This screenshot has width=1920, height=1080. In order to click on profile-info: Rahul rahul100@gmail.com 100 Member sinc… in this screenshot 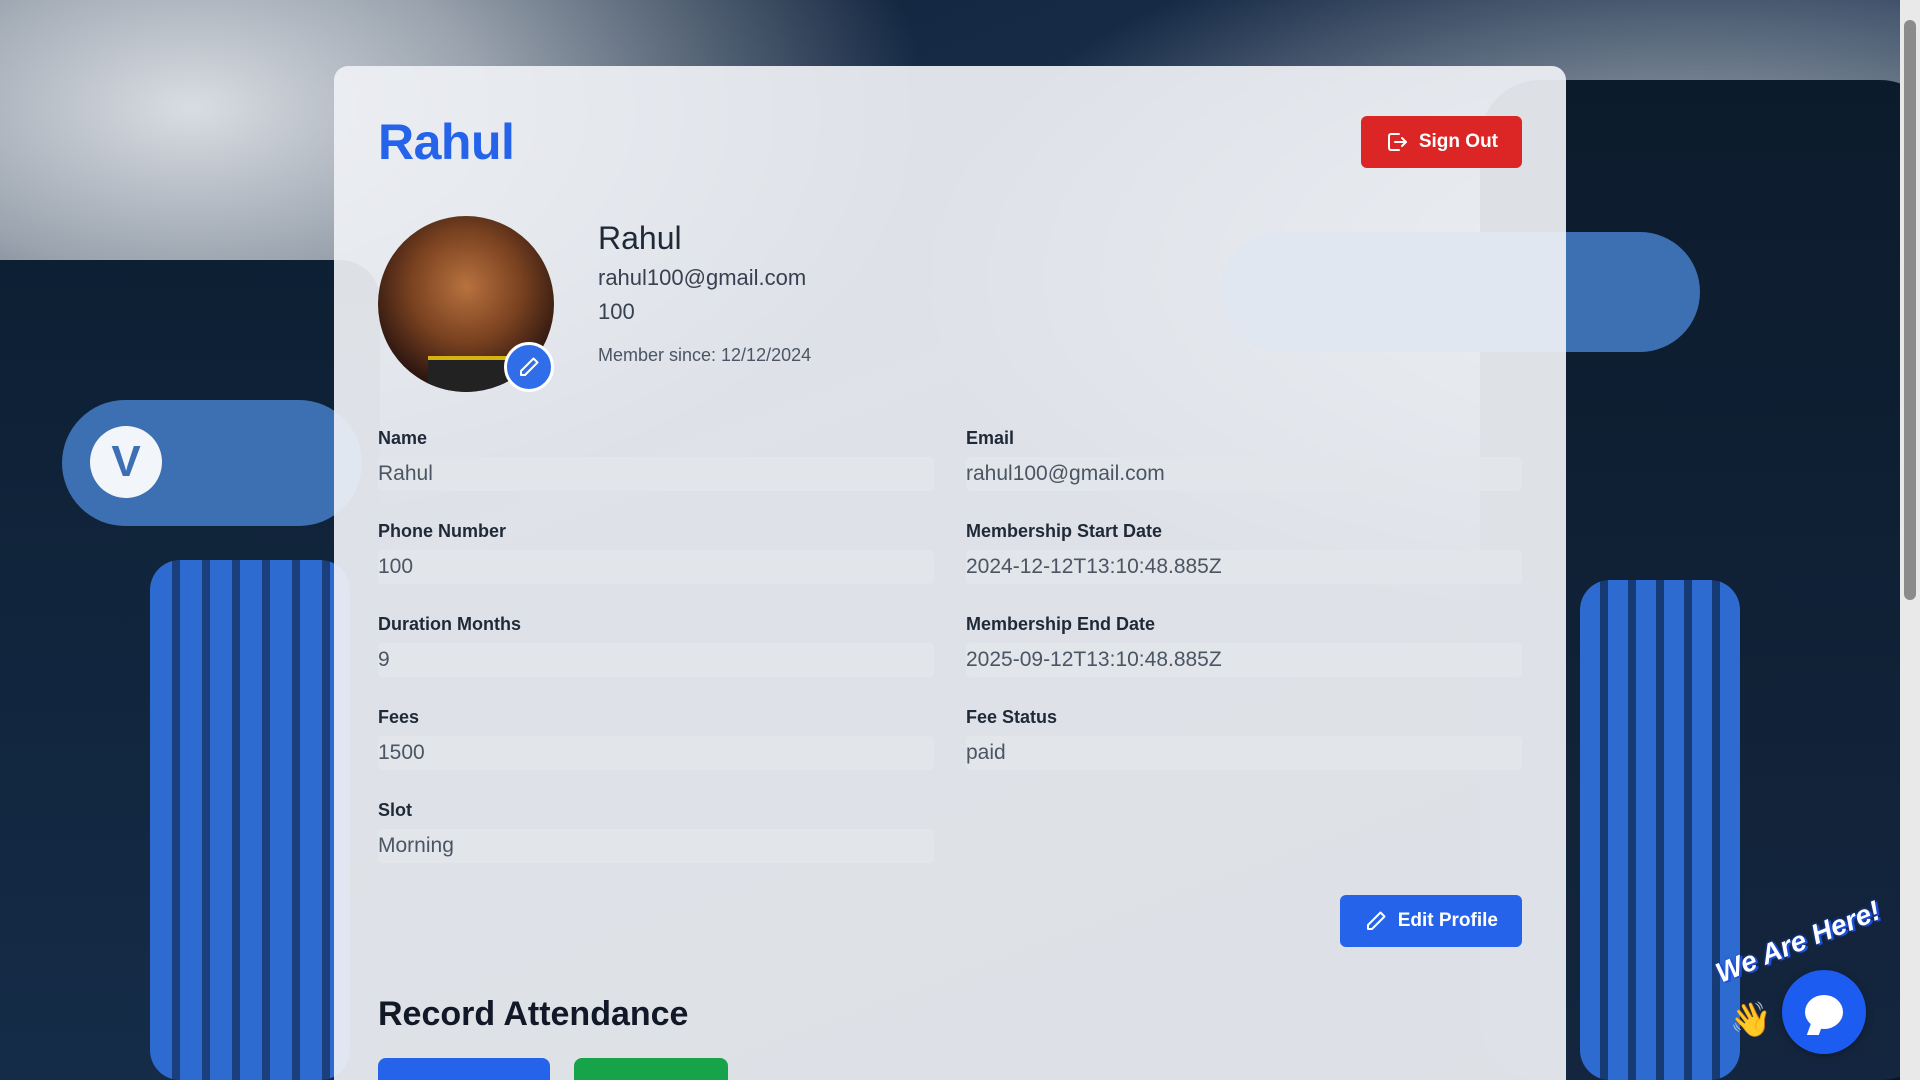, I will do `click(704, 291)`.